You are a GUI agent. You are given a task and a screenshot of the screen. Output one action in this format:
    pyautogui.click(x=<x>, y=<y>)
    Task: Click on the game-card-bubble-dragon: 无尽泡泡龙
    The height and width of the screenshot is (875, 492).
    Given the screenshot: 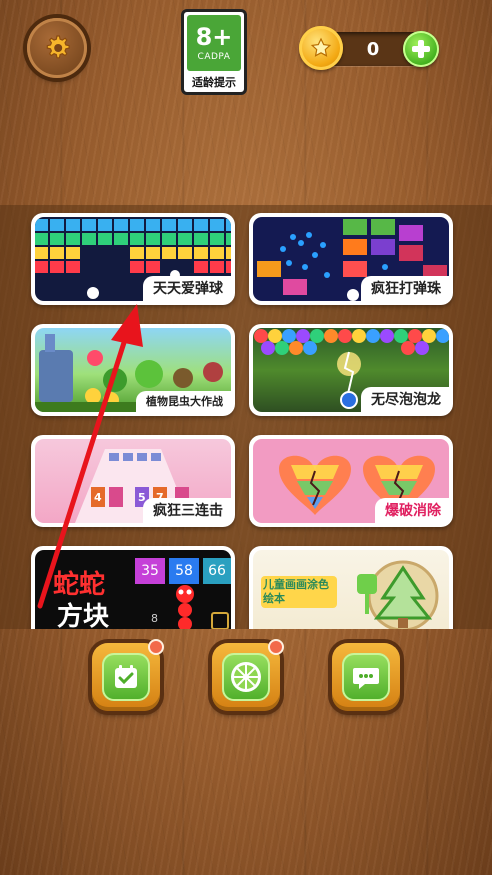 What is the action you would take?
    pyautogui.click(x=351, y=370)
    